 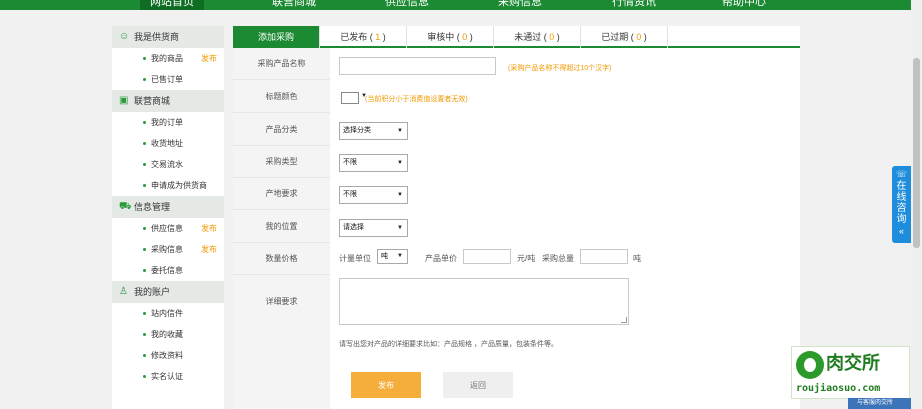 I want to click on sidebar-item-label: 我的订单, so click(x=167, y=122).